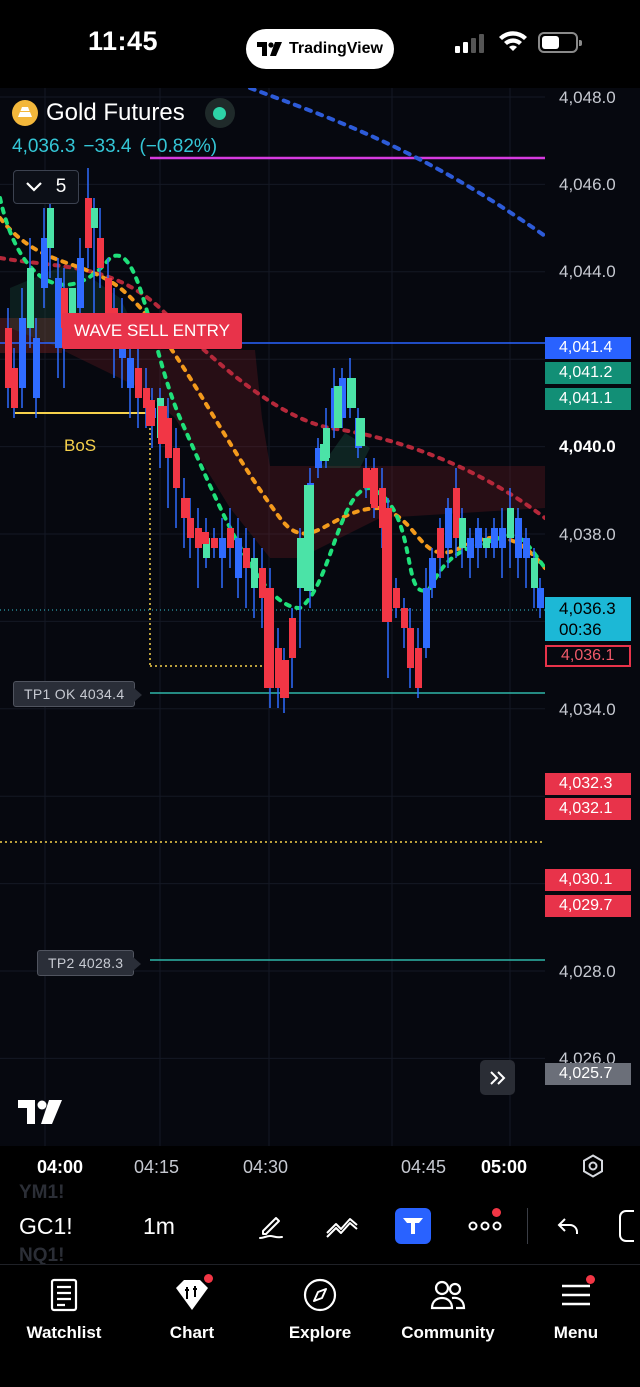 The width and height of the screenshot is (640, 1387). What do you see at coordinates (587, 184) in the screenshot?
I see `price-tick: 4,046.0` at bounding box center [587, 184].